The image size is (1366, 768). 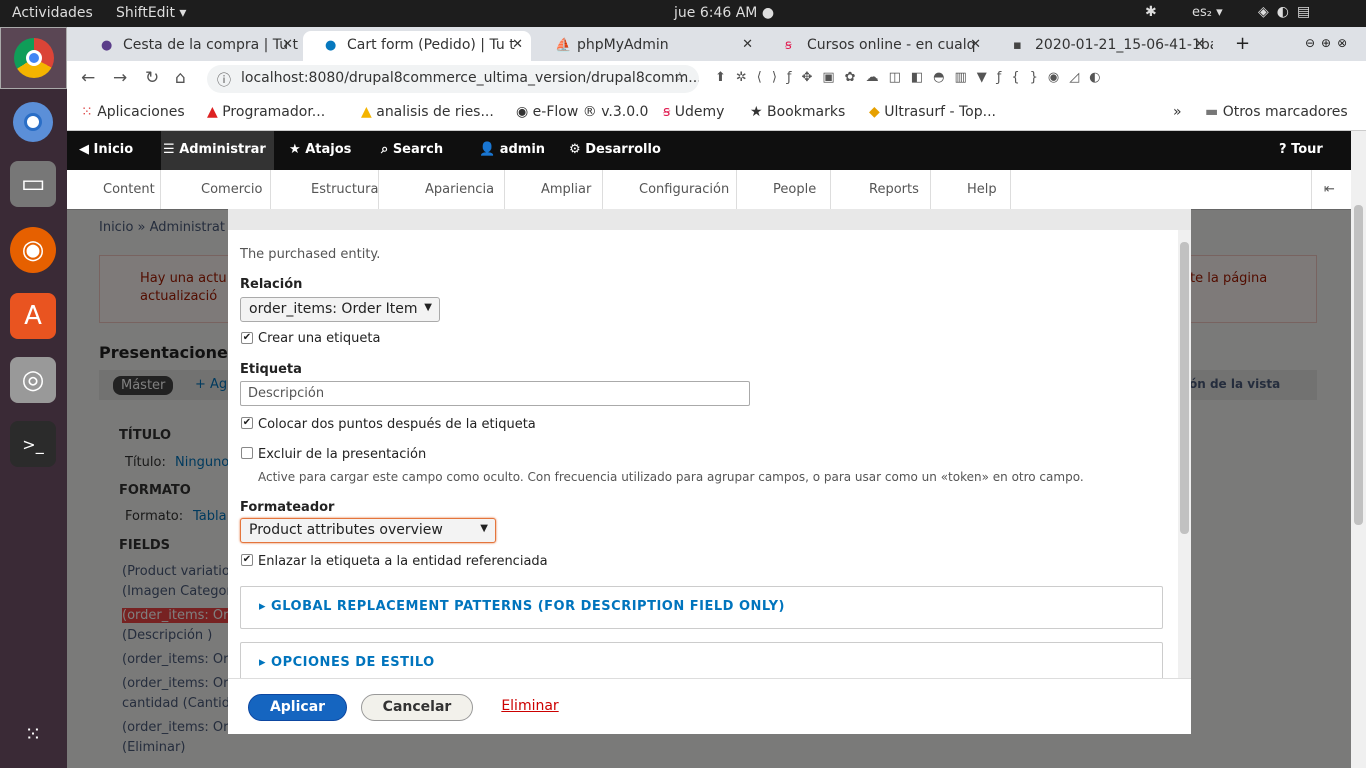 What do you see at coordinates (876, 46) in the screenshot?
I see `tab-cursos: ꞩ Cursos online - en cualq ✕` at bounding box center [876, 46].